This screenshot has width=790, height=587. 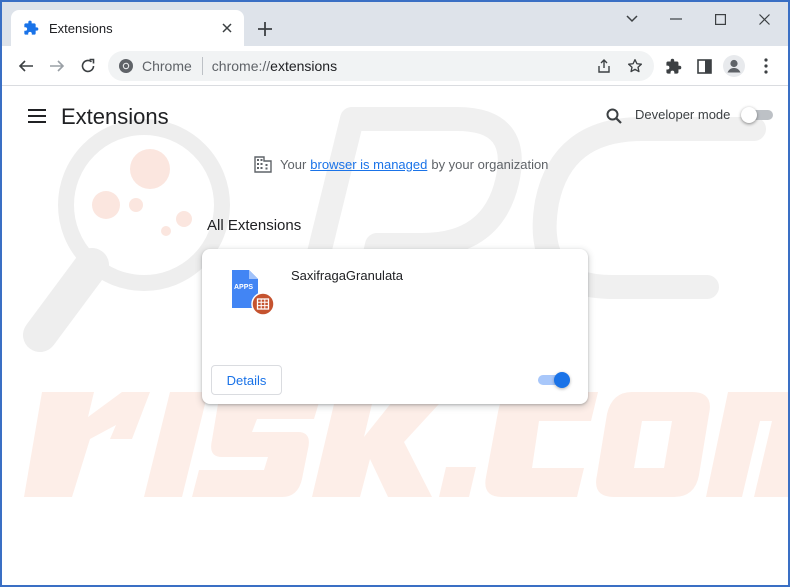 I want to click on share-icon, so click(x=604, y=66).